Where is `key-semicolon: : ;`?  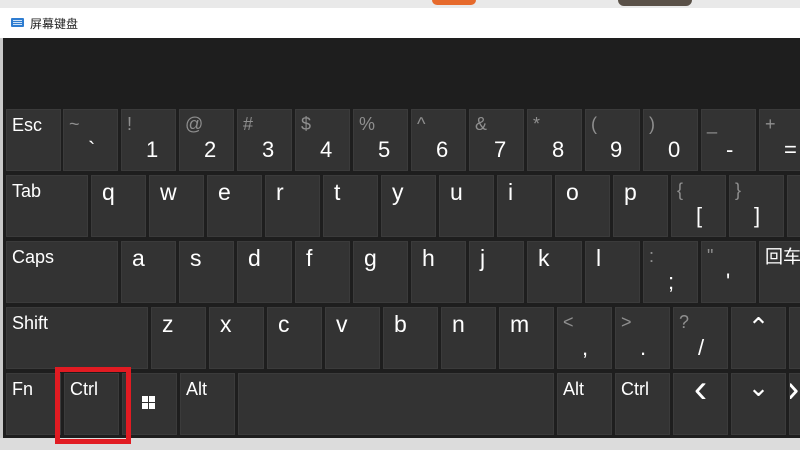 key-semicolon: : ; is located at coordinates (670, 272).